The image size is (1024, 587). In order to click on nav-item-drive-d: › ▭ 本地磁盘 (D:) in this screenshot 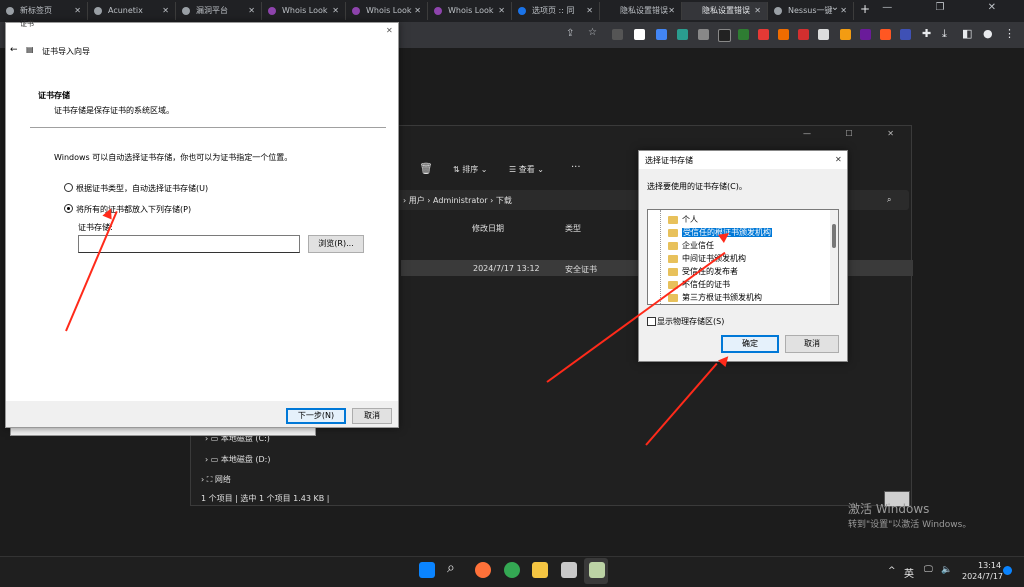, I will do `click(237, 459)`.